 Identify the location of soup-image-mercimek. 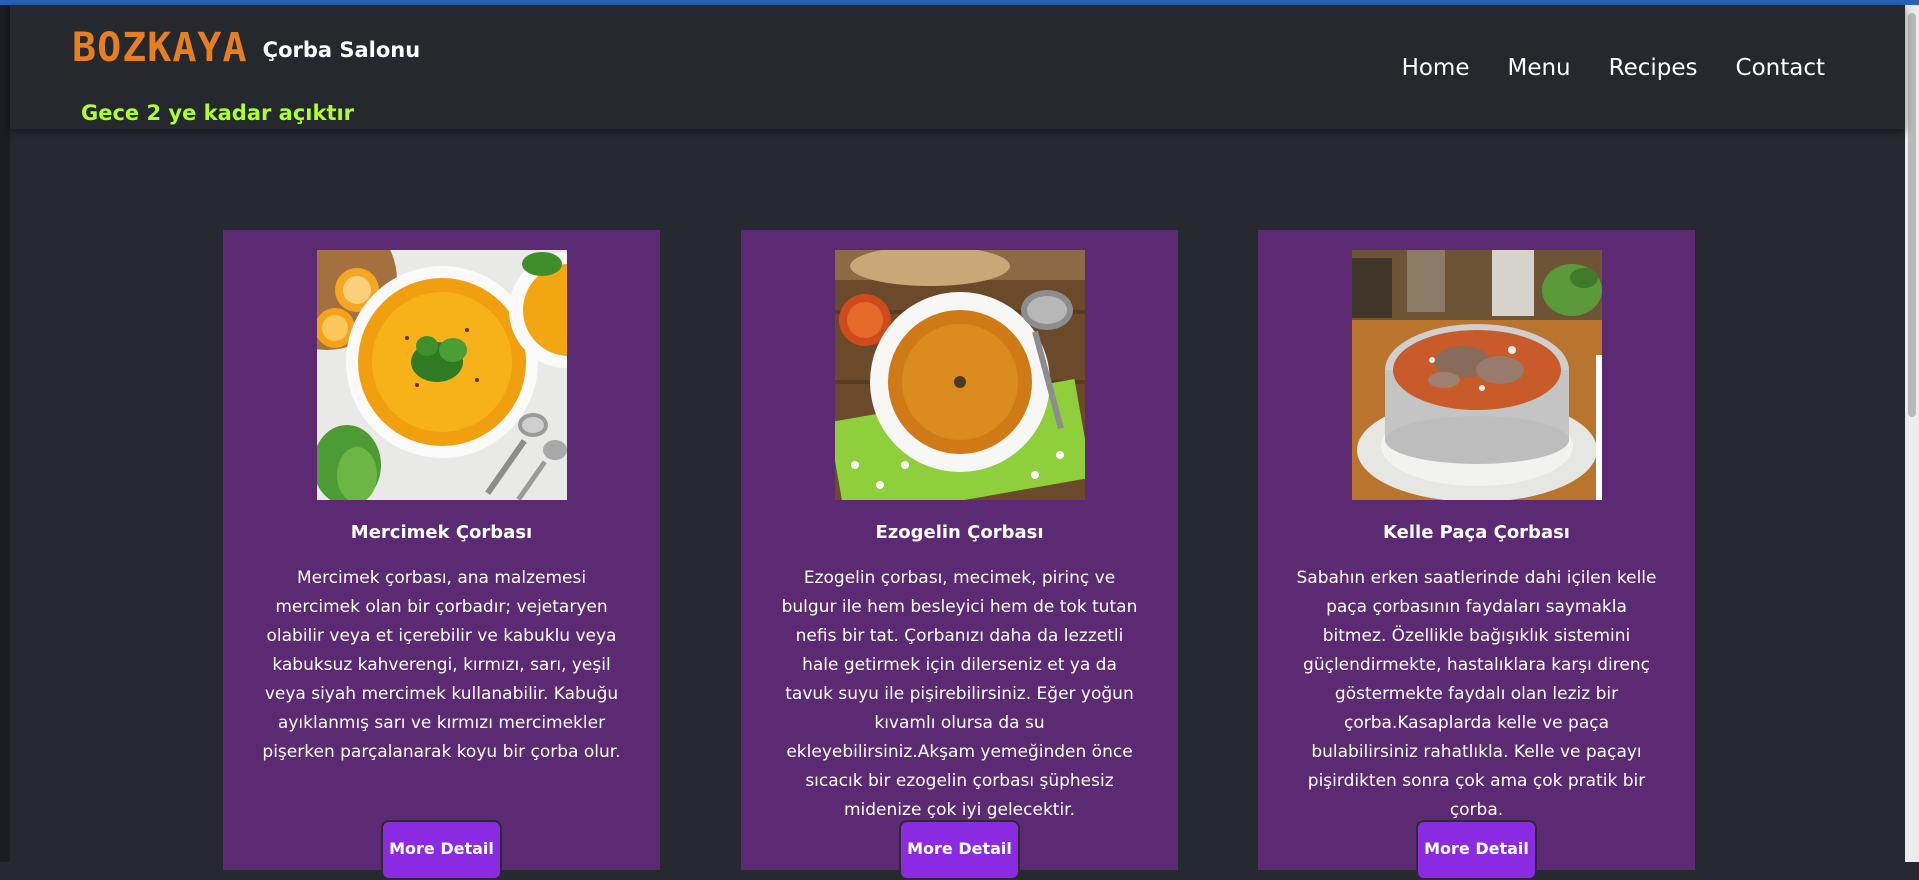
(442, 375).